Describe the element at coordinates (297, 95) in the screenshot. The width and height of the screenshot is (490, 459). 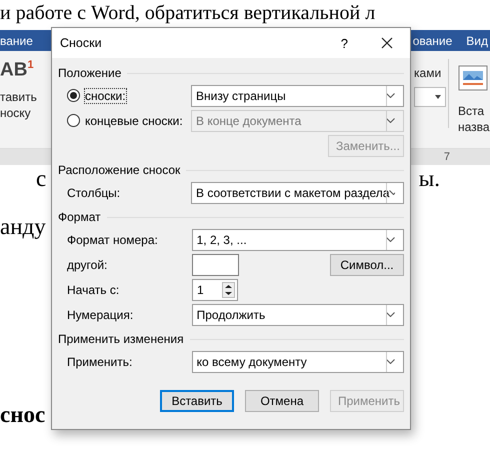
I see `dropdown: Внизу страницы` at that location.